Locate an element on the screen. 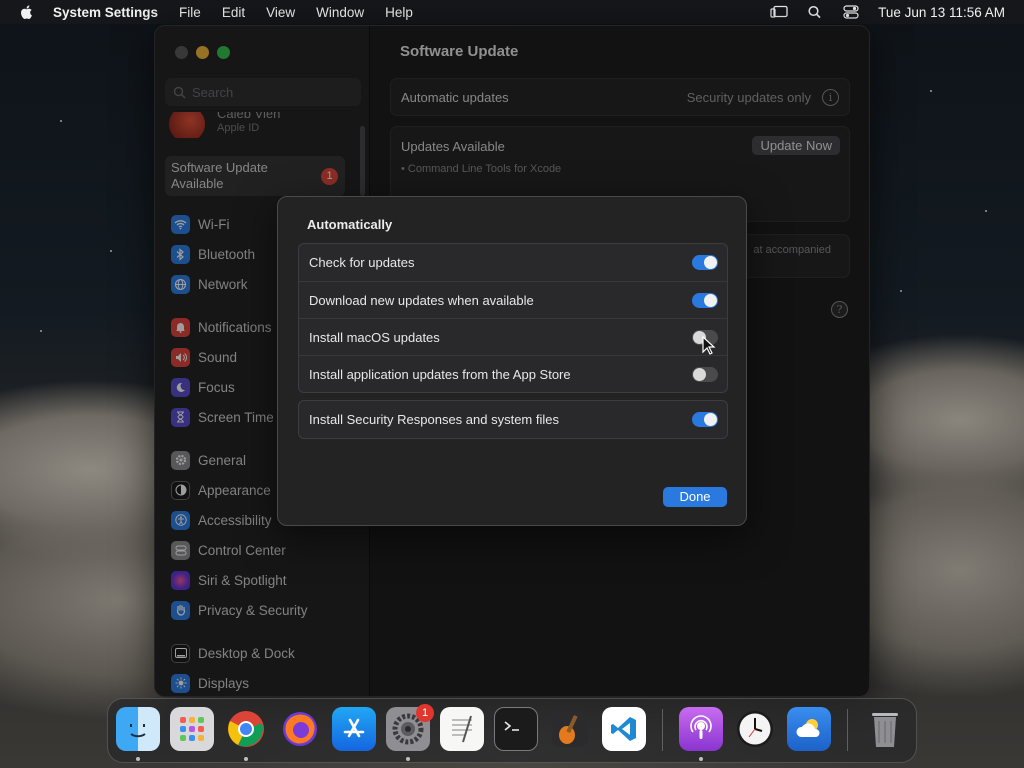 Image resolution: width=1024 pixels, height=768 pixels. security-responses-toggle is located at coordinates (705, 419).